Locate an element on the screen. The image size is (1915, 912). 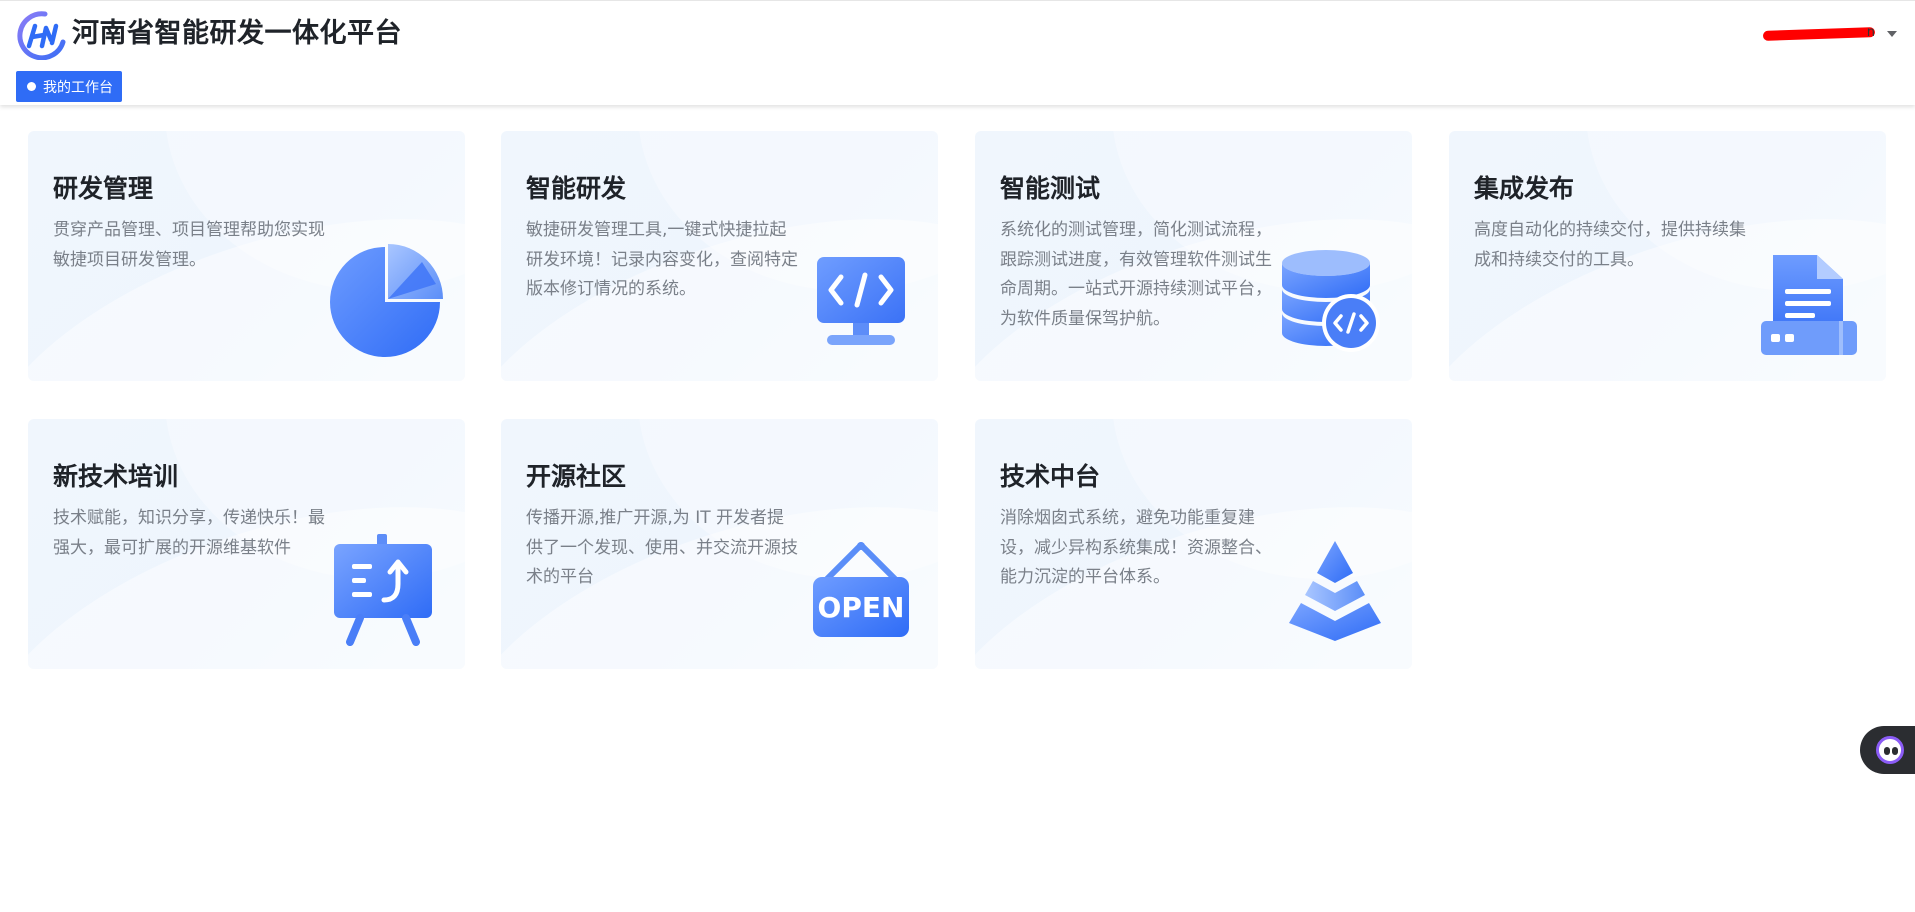
assistant-float-button is located at coordinates (1887, 750).